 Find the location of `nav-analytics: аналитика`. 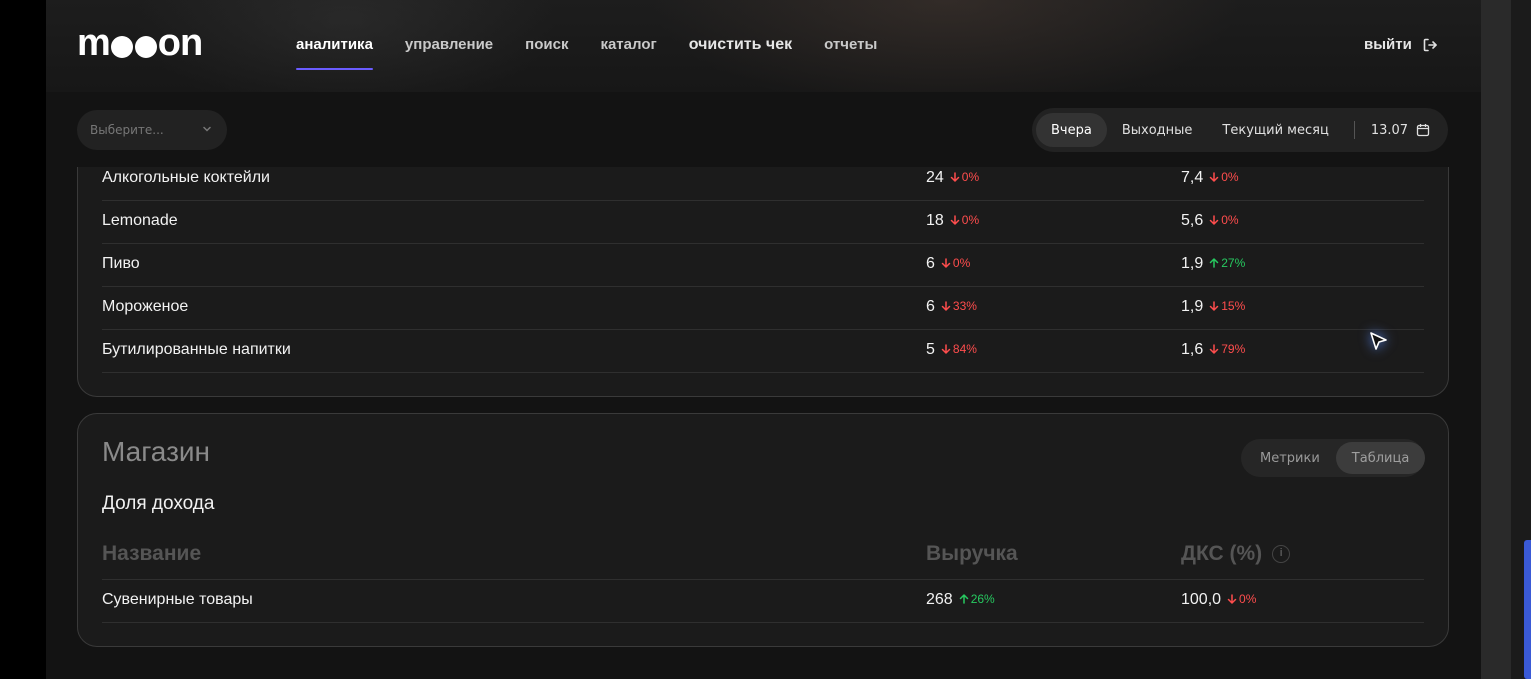

nav-analytics: аналитика is located at coordinates (334, 53).